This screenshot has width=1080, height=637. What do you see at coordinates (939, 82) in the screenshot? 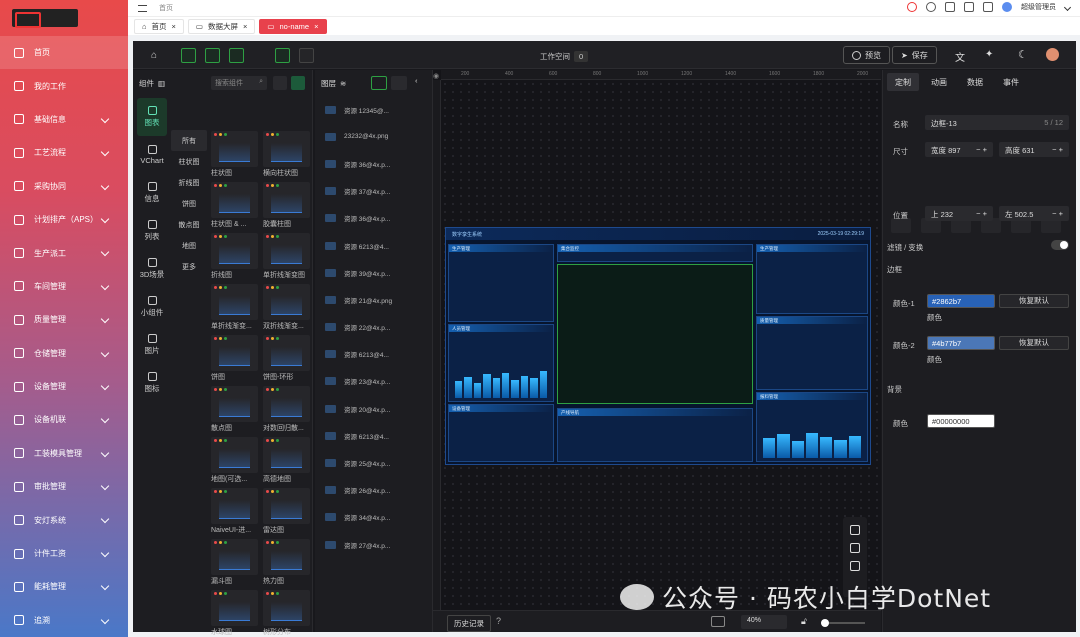
I see `property-tab: 动画` at bounding box center [939, 82].